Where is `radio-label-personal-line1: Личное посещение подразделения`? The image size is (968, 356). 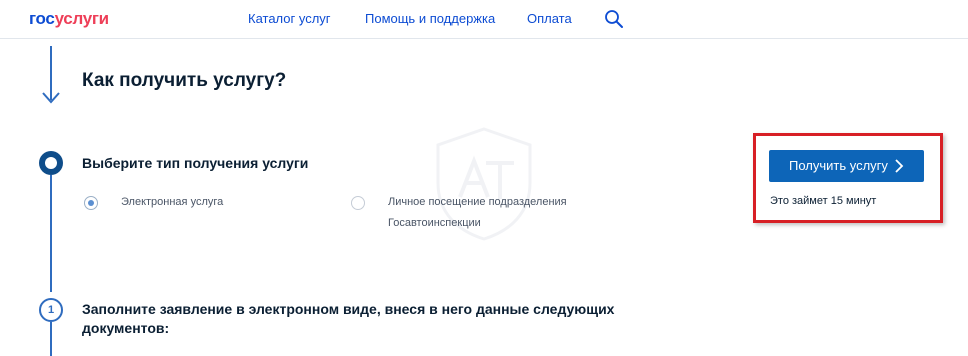
radio-label-personal-line1: Личное посещение подразделения is located at coordinates (477, 202).